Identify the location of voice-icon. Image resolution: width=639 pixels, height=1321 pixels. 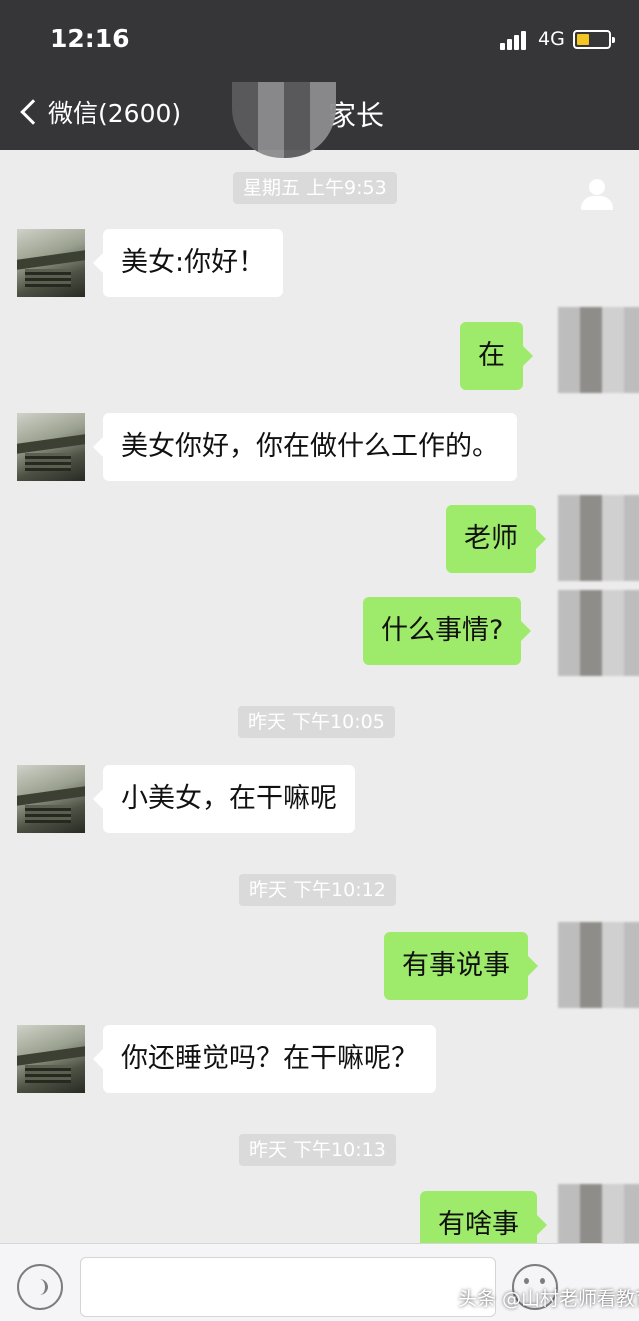
(40, 1287).